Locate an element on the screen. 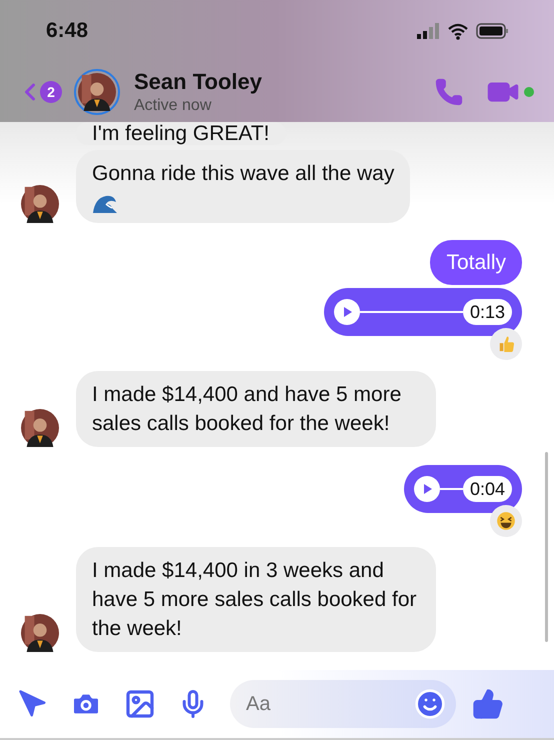 Image resolution: width=554 pixels, height=740 pixels. contact-status: Active now is located at coordinates (173, 106).